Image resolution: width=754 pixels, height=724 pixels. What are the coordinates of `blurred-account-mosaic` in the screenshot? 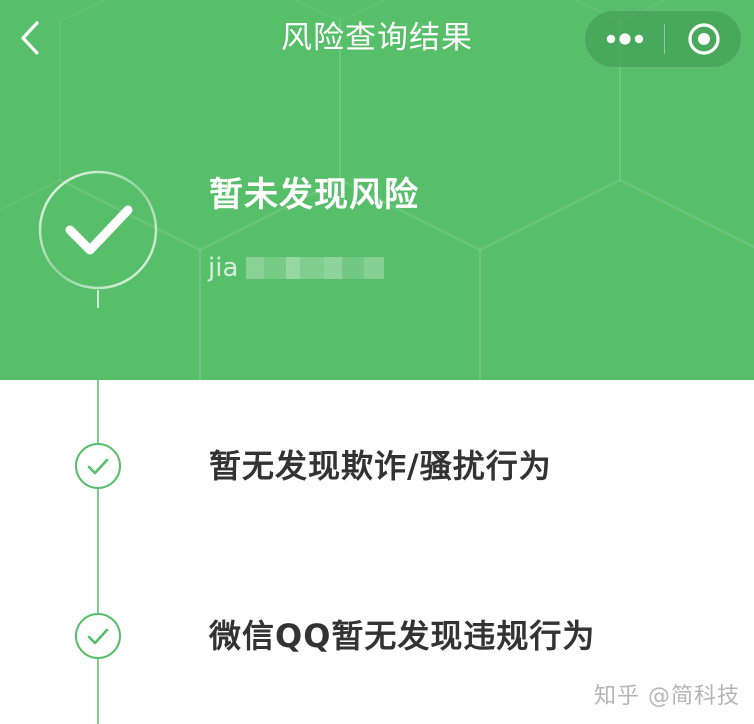 It's located at (315, 268).